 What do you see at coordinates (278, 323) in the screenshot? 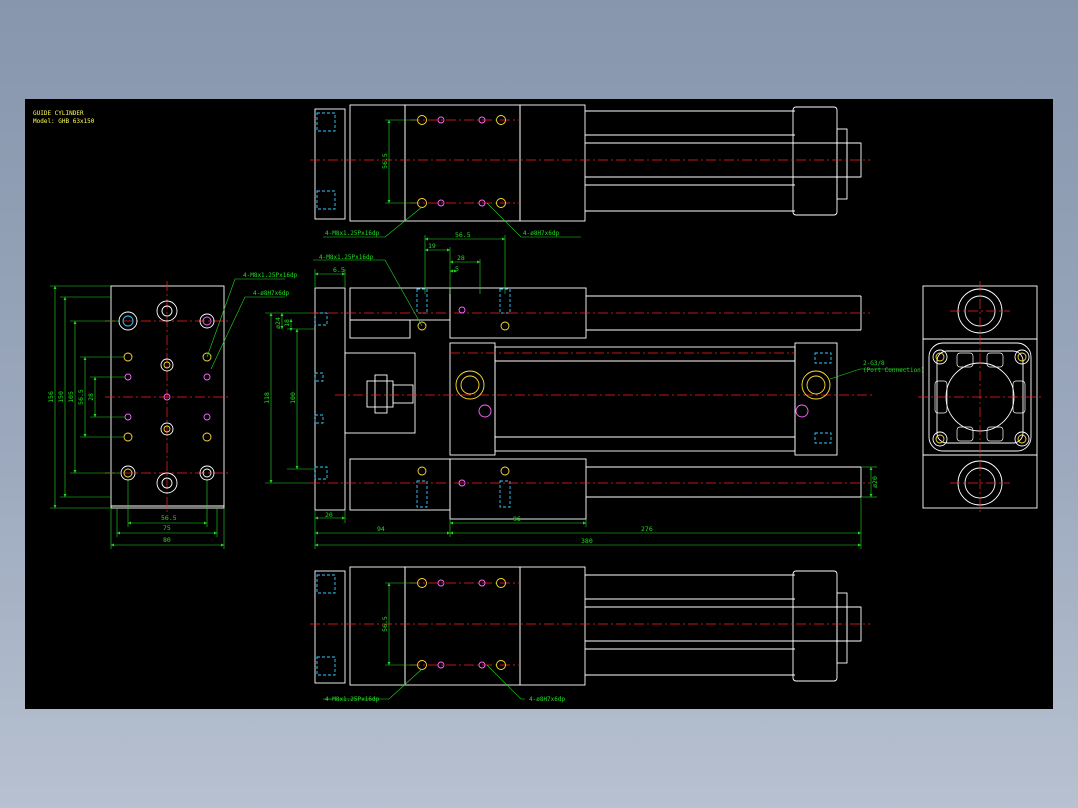
I see `front-dim-phi24: ø24` at bounding box center [278, 323].